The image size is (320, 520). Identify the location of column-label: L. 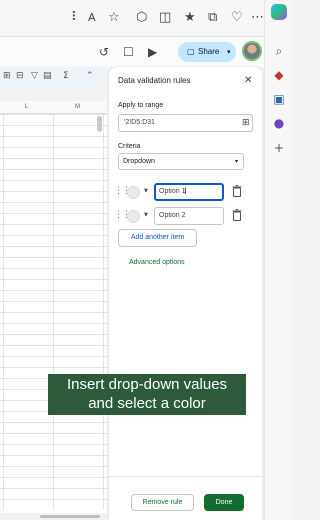
(26, 107).